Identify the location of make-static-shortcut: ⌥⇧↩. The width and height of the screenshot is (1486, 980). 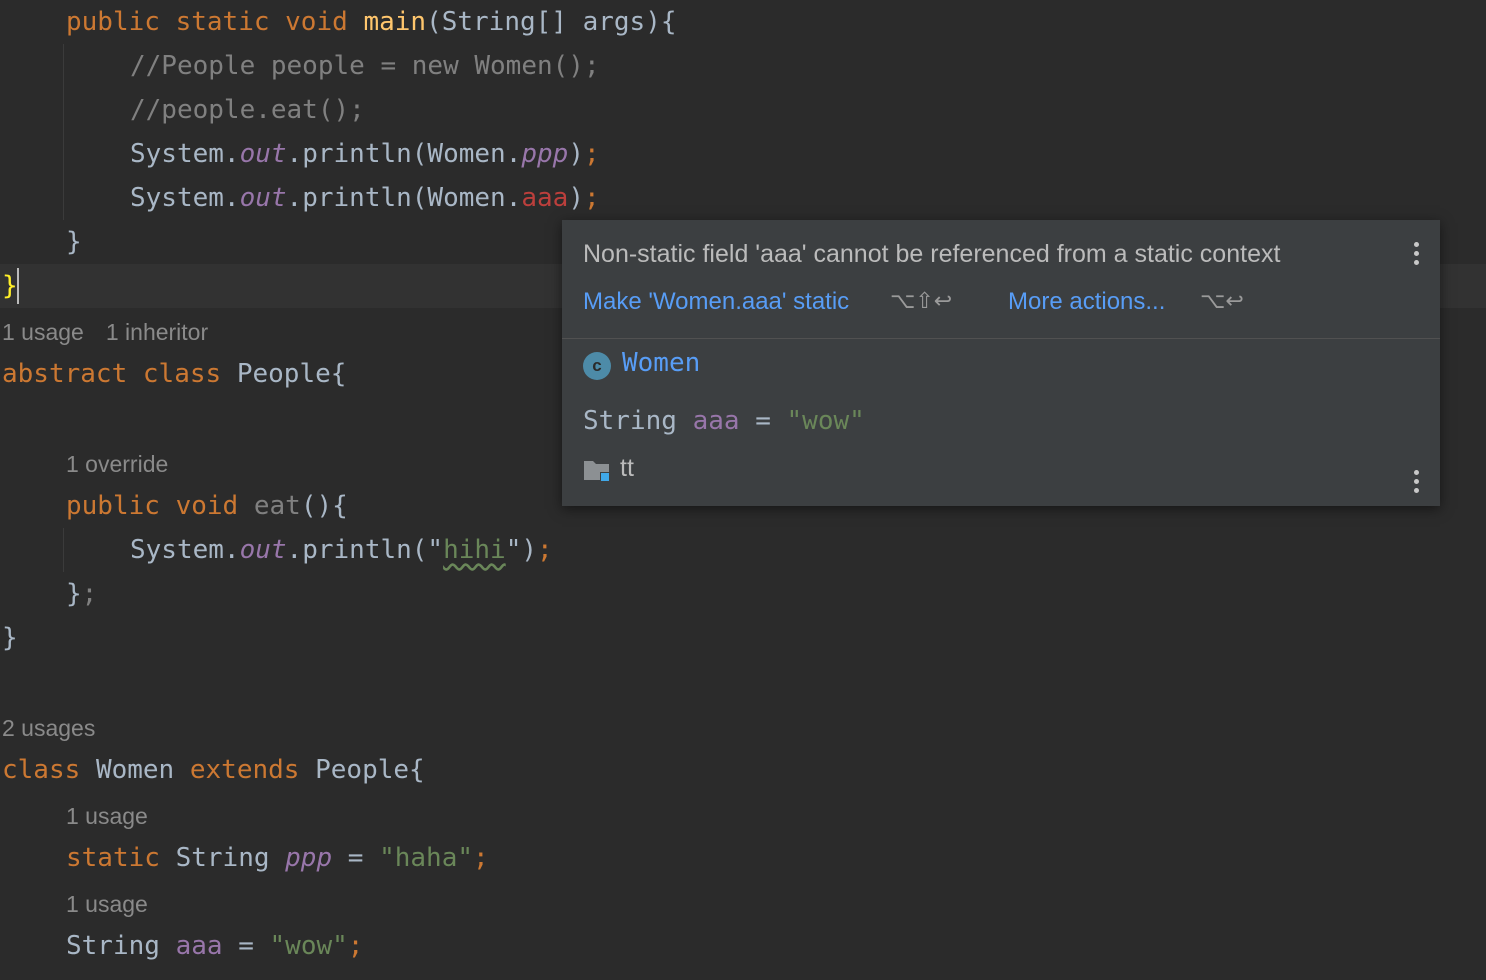
(921, 300).